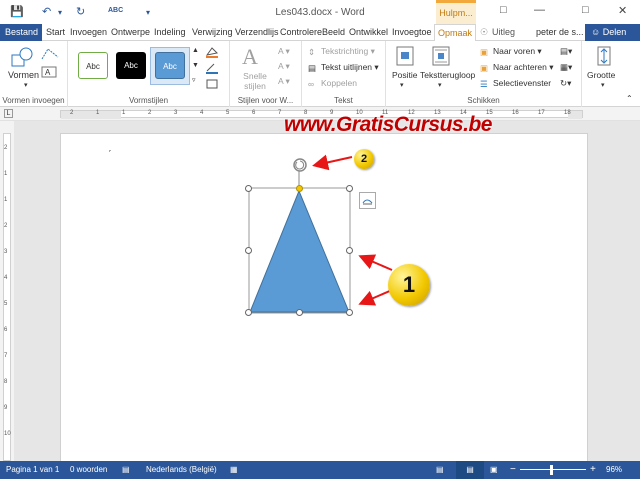  Describe the element at coordinates (93, 65) in the screenshot. I see `shape-style-outline: Abc` at that location.